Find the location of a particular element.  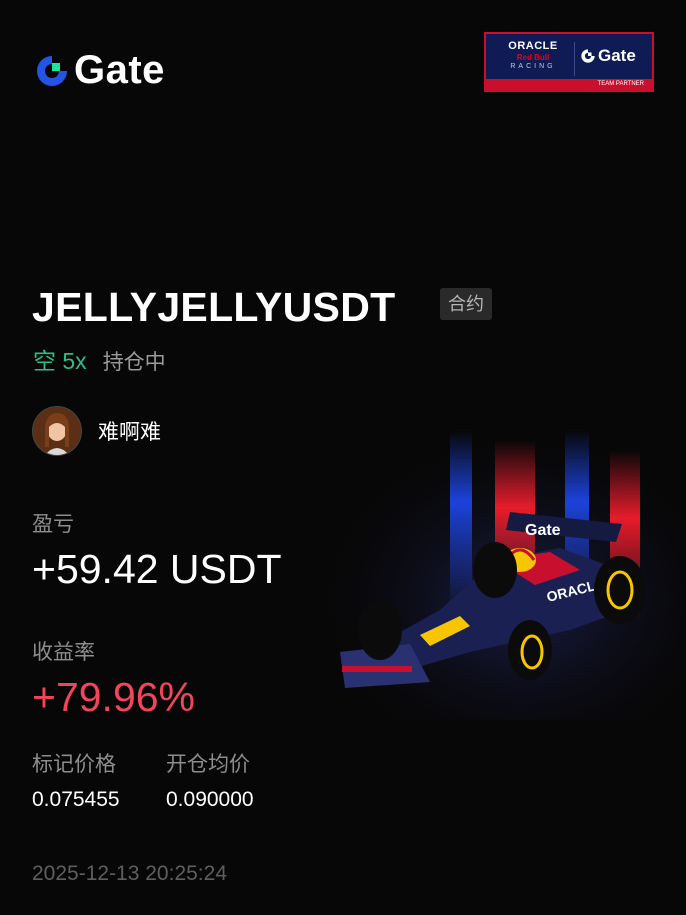

pnl-value: +59.42 USDT is located at coordinates (157, 569).